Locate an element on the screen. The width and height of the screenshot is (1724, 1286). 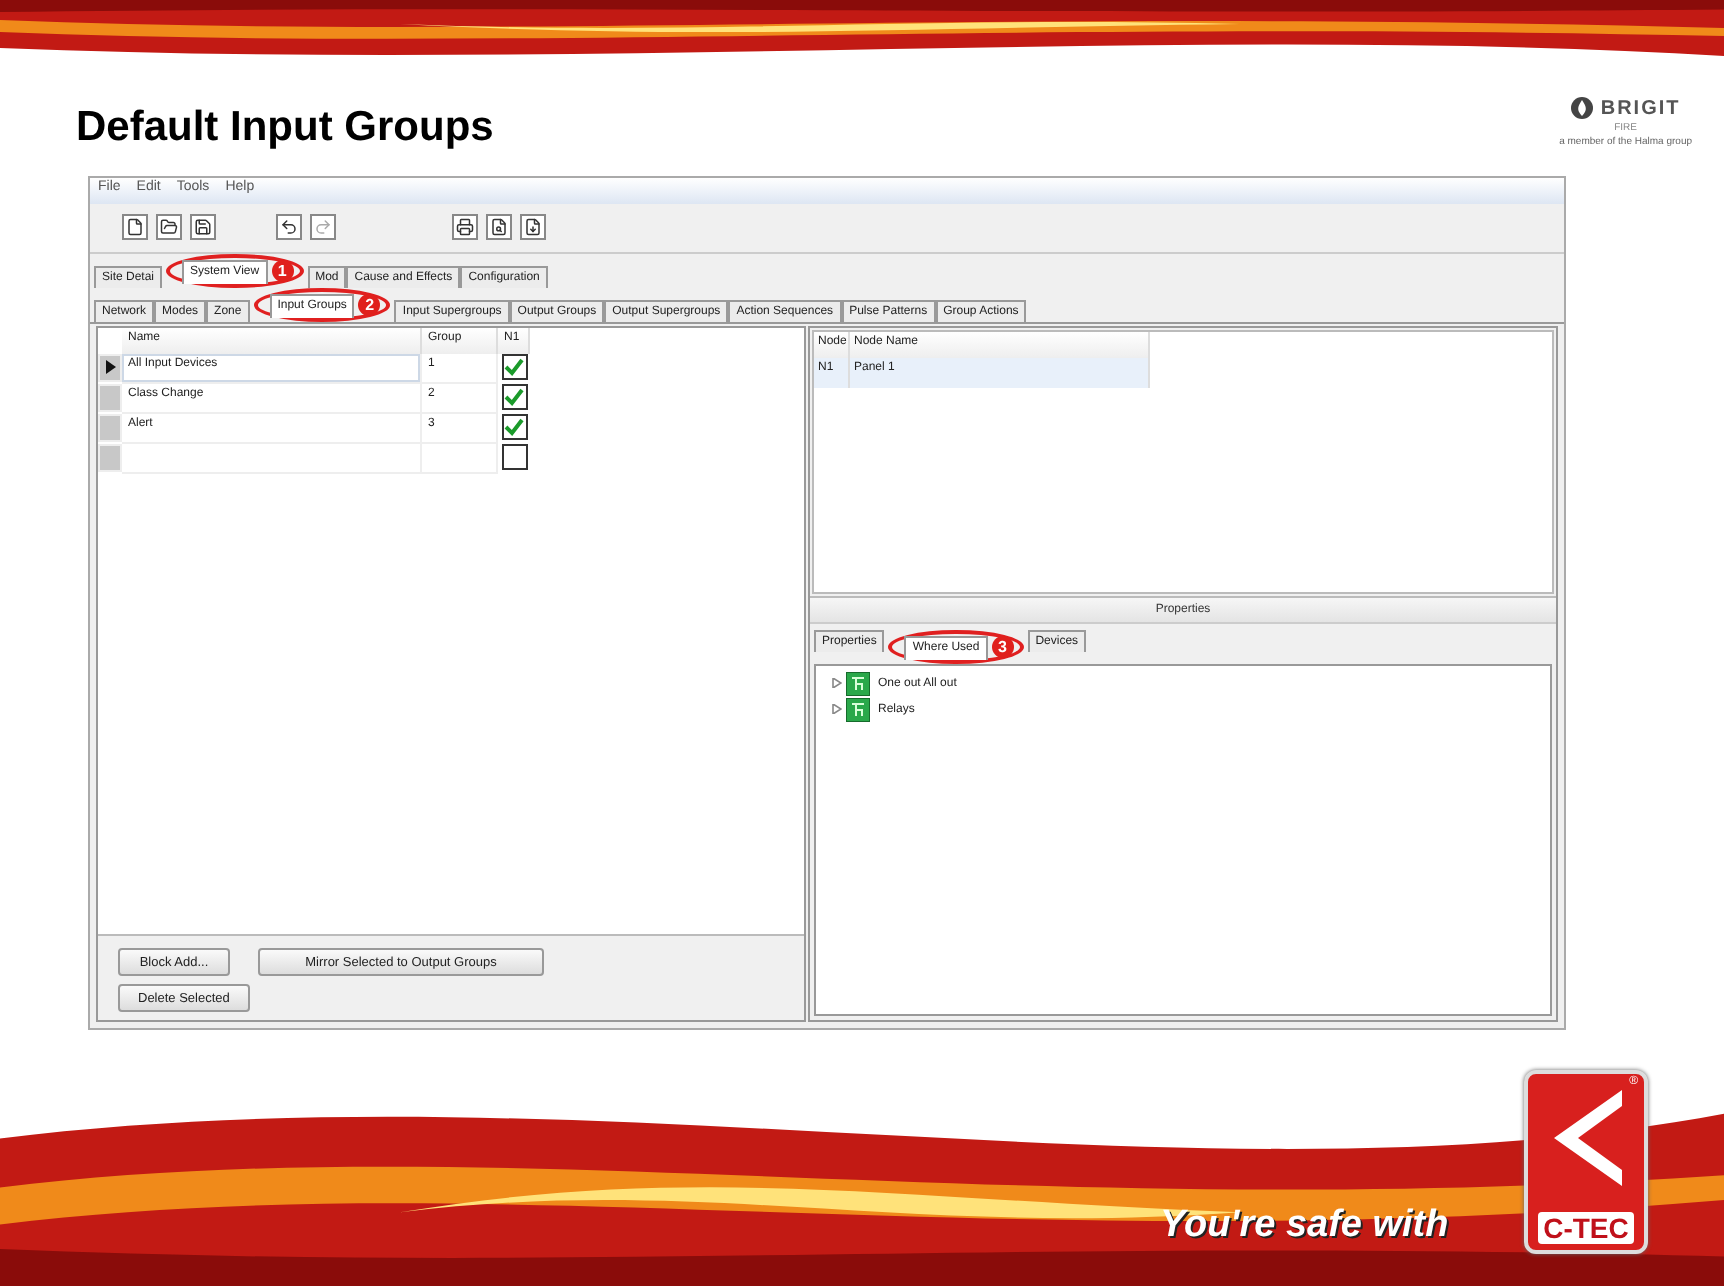
printer-icon is located at coordinates (465, 227).